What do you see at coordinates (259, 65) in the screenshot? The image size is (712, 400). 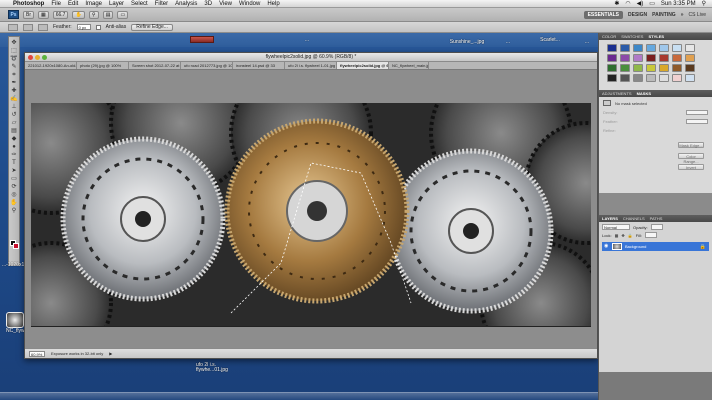 I see `document-tab: ironsteel 14.psd @ 33` at bounding box center [259, 65].